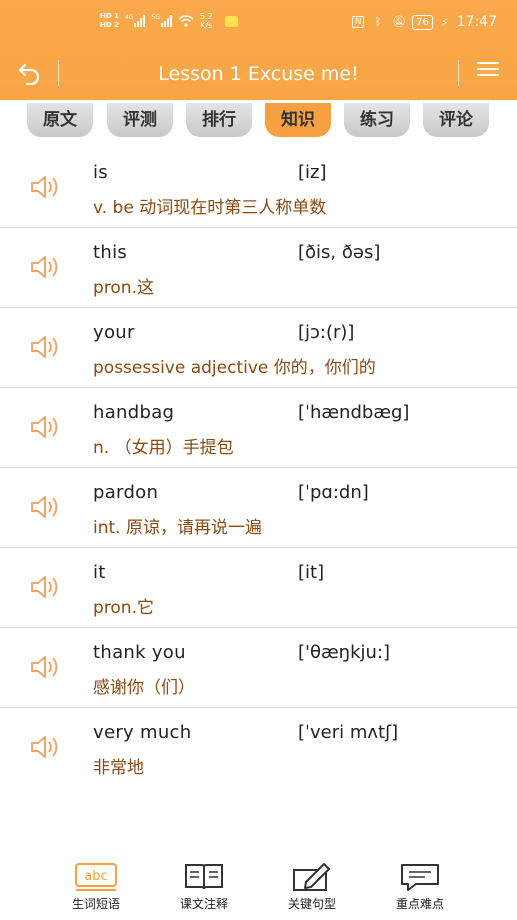  I want to click on hd2-label: HD 2, so click(109, 25).